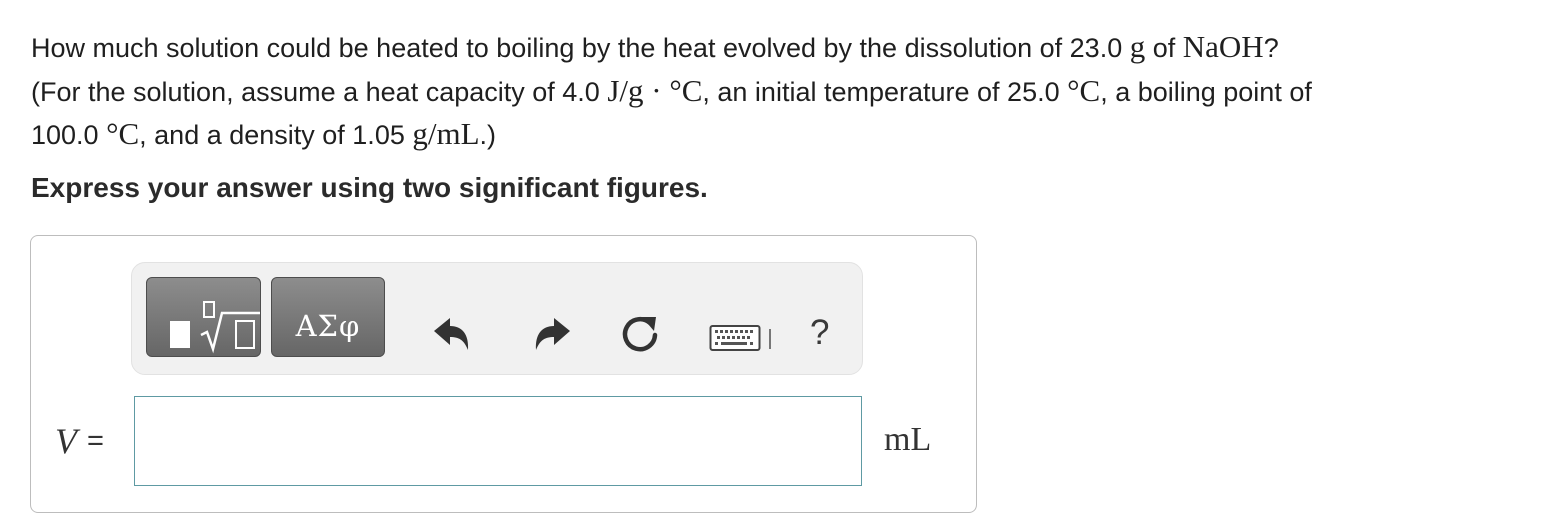 This screenshot has width=1556, height=532. Describe the element at coordinates (744, 338) in the screenshot. I see `keyboard-icon` at that location.